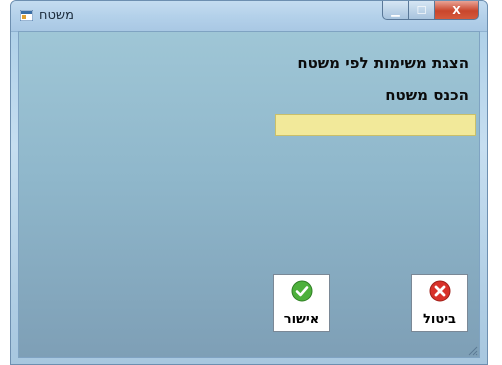  What do you see at coordinates (439, 291) in the screenshot?
I see `red-x-icon` at bounding box center [439, 291].